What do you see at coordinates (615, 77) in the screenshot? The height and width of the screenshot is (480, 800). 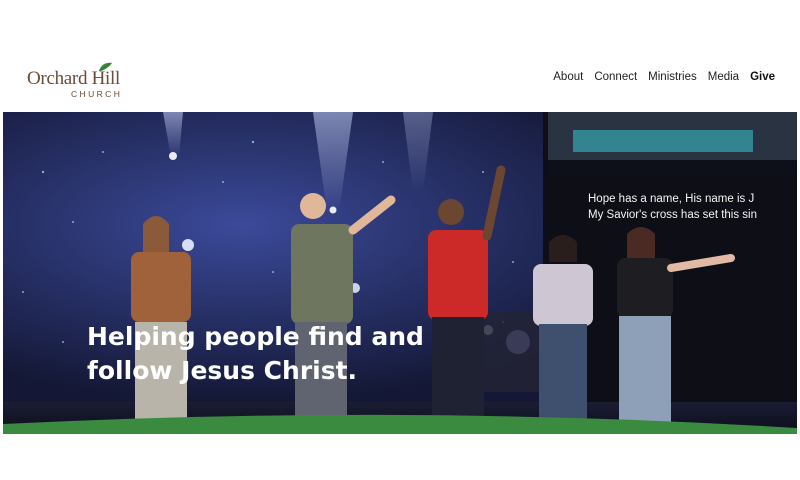 I see `nav-connect: Connect` at bounding box center [615, 77].